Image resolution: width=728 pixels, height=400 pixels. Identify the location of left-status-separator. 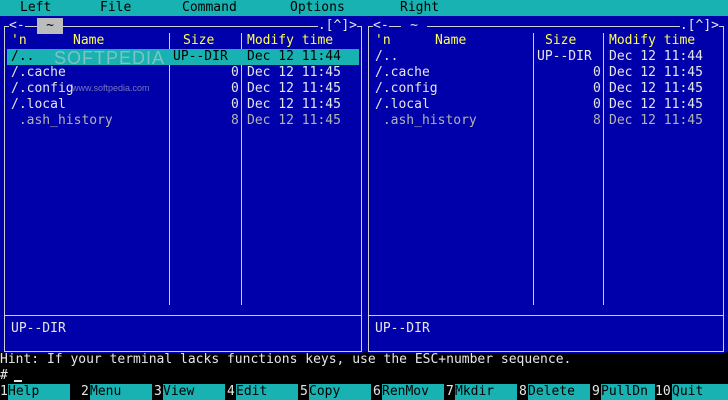
(183, 315).